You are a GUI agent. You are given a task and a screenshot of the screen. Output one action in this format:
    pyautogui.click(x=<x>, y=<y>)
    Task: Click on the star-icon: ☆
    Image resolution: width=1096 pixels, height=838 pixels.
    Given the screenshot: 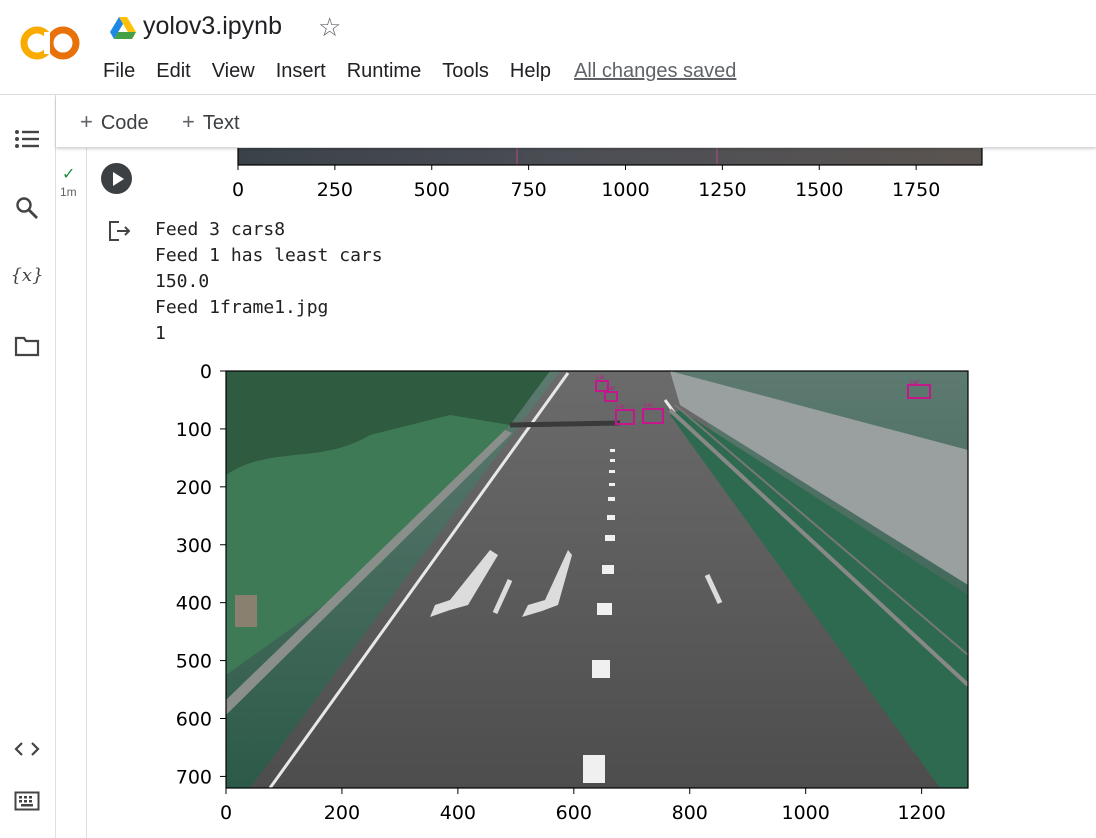 What is the action you would take?
    pyautogui.click(x=329, y=27)
    